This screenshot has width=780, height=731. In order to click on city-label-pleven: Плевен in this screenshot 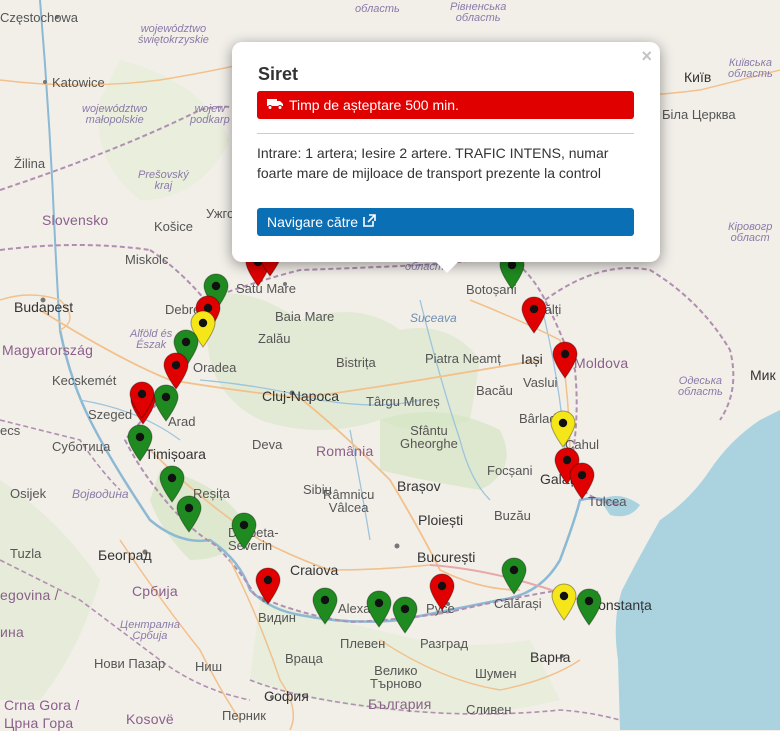, I will do `click(363, 643)`.